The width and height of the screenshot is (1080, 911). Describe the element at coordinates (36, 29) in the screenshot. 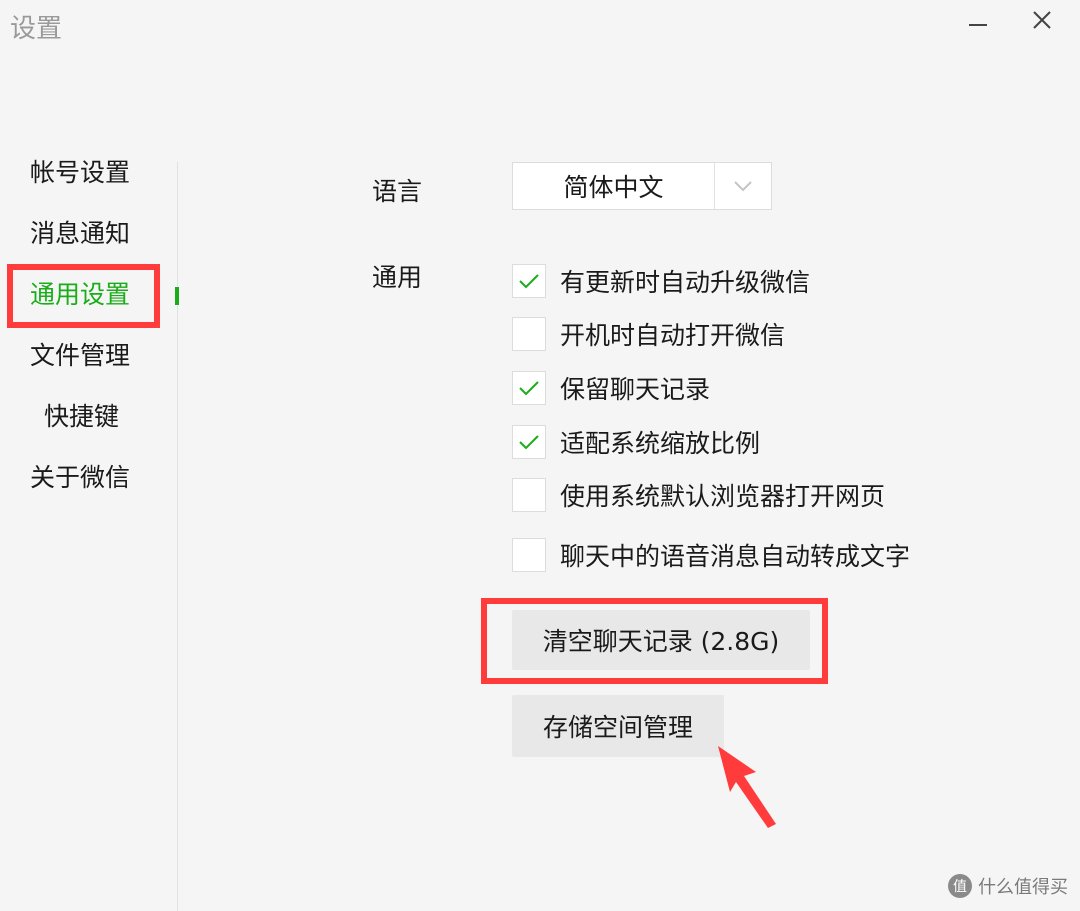

I see `window-title: 设置` at that location.